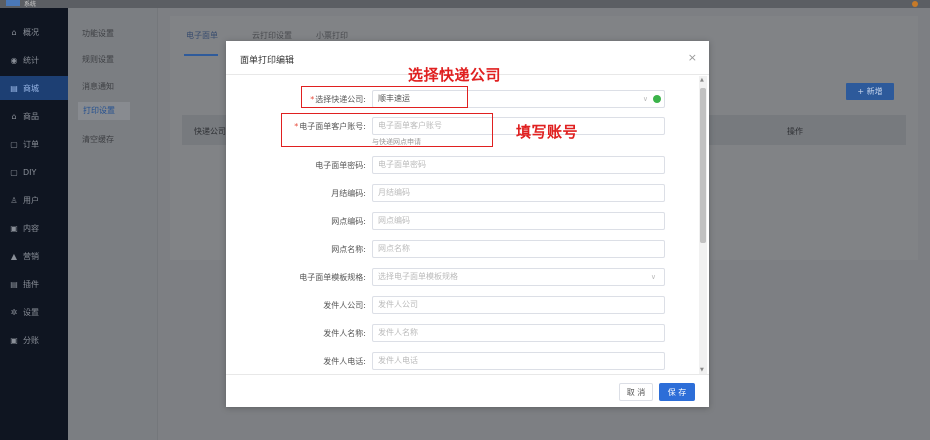  I want to click on submenu-item-clear-cache: 清空缓存, so click(98, 139).